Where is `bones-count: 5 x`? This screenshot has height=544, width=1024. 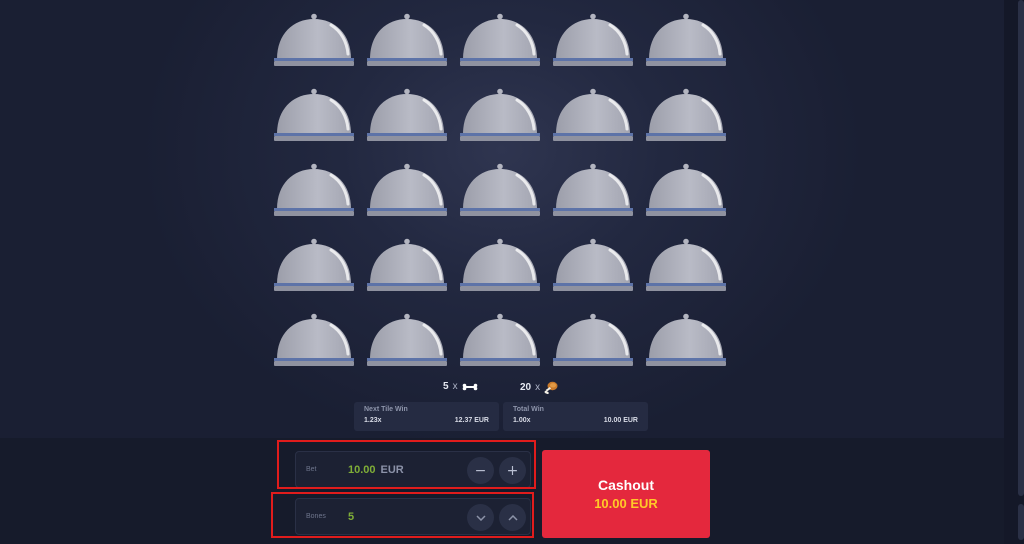 bones-count: 5 x is located at coordinates (460, 386).